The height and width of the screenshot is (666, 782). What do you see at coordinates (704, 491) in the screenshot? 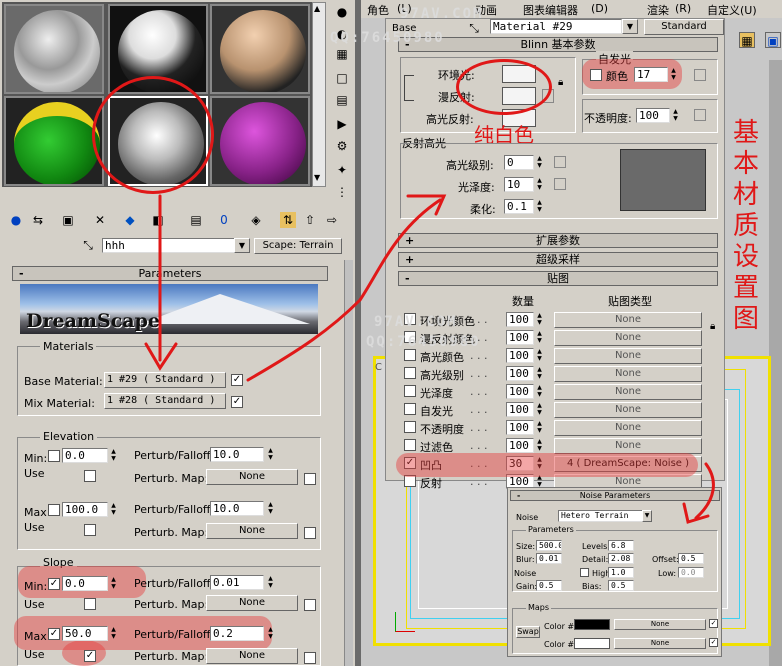
I see `arrow-bump-to-noise` at bounding box center [704, 491].